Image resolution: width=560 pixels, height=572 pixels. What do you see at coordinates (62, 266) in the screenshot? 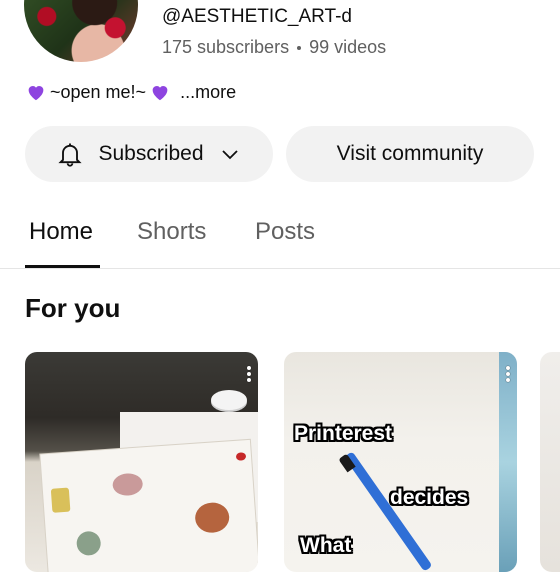
I see `active-tab-indicator` at bounding box center [62, 266].